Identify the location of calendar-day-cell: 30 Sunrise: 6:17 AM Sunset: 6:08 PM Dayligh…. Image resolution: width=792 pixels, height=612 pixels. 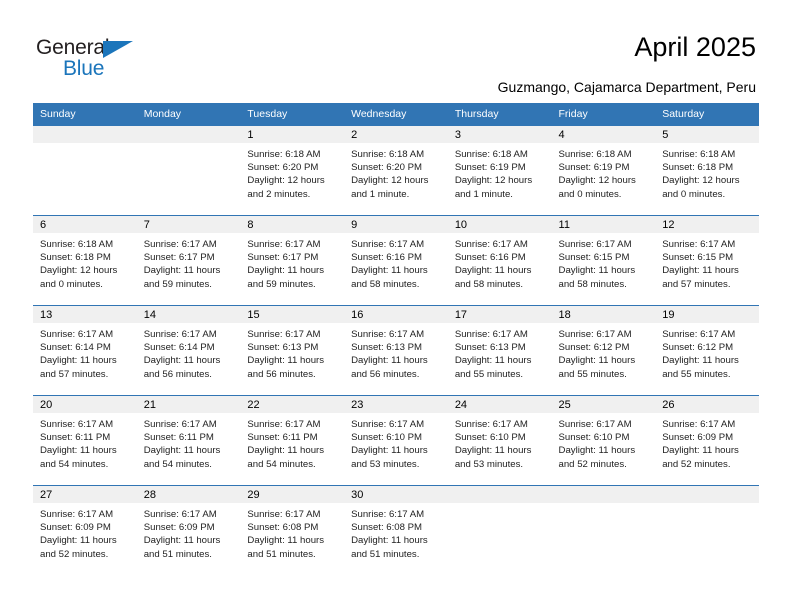
(396, 530).